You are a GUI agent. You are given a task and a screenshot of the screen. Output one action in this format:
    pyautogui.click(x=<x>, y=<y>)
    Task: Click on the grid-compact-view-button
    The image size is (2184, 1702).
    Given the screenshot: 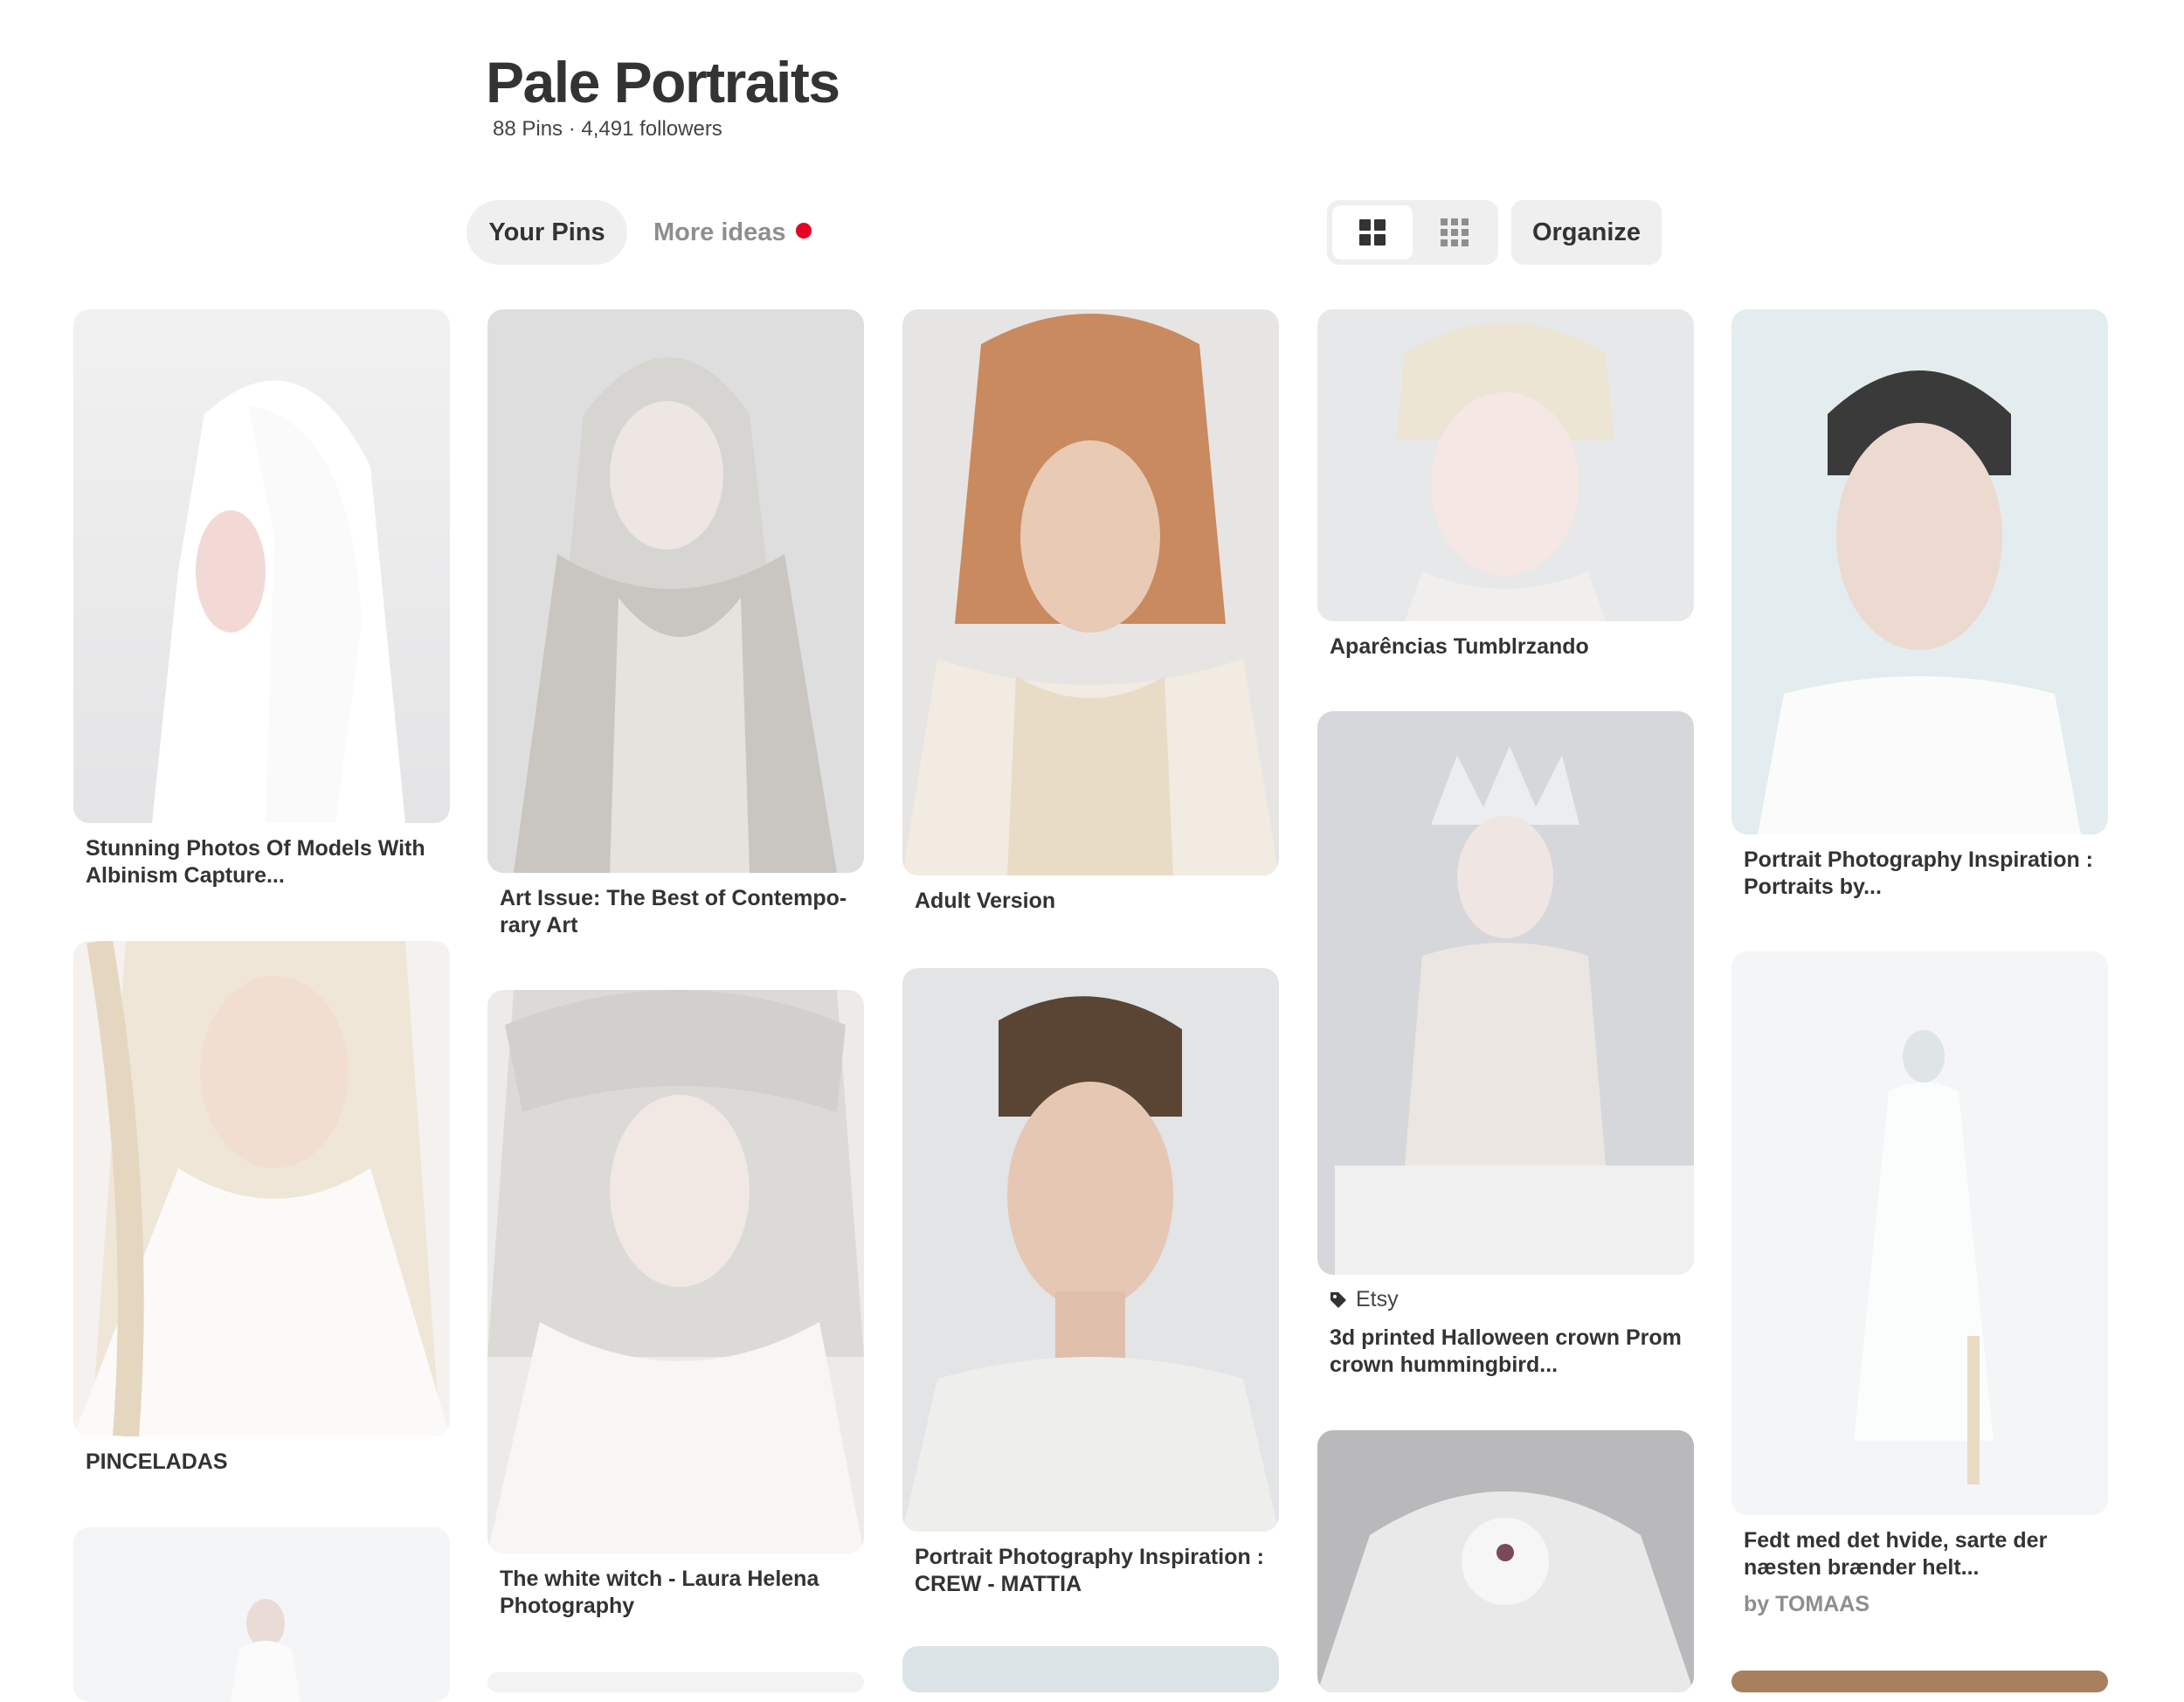 What is the action you would take?
    pyautogui.click(x=1454, y=232)
    